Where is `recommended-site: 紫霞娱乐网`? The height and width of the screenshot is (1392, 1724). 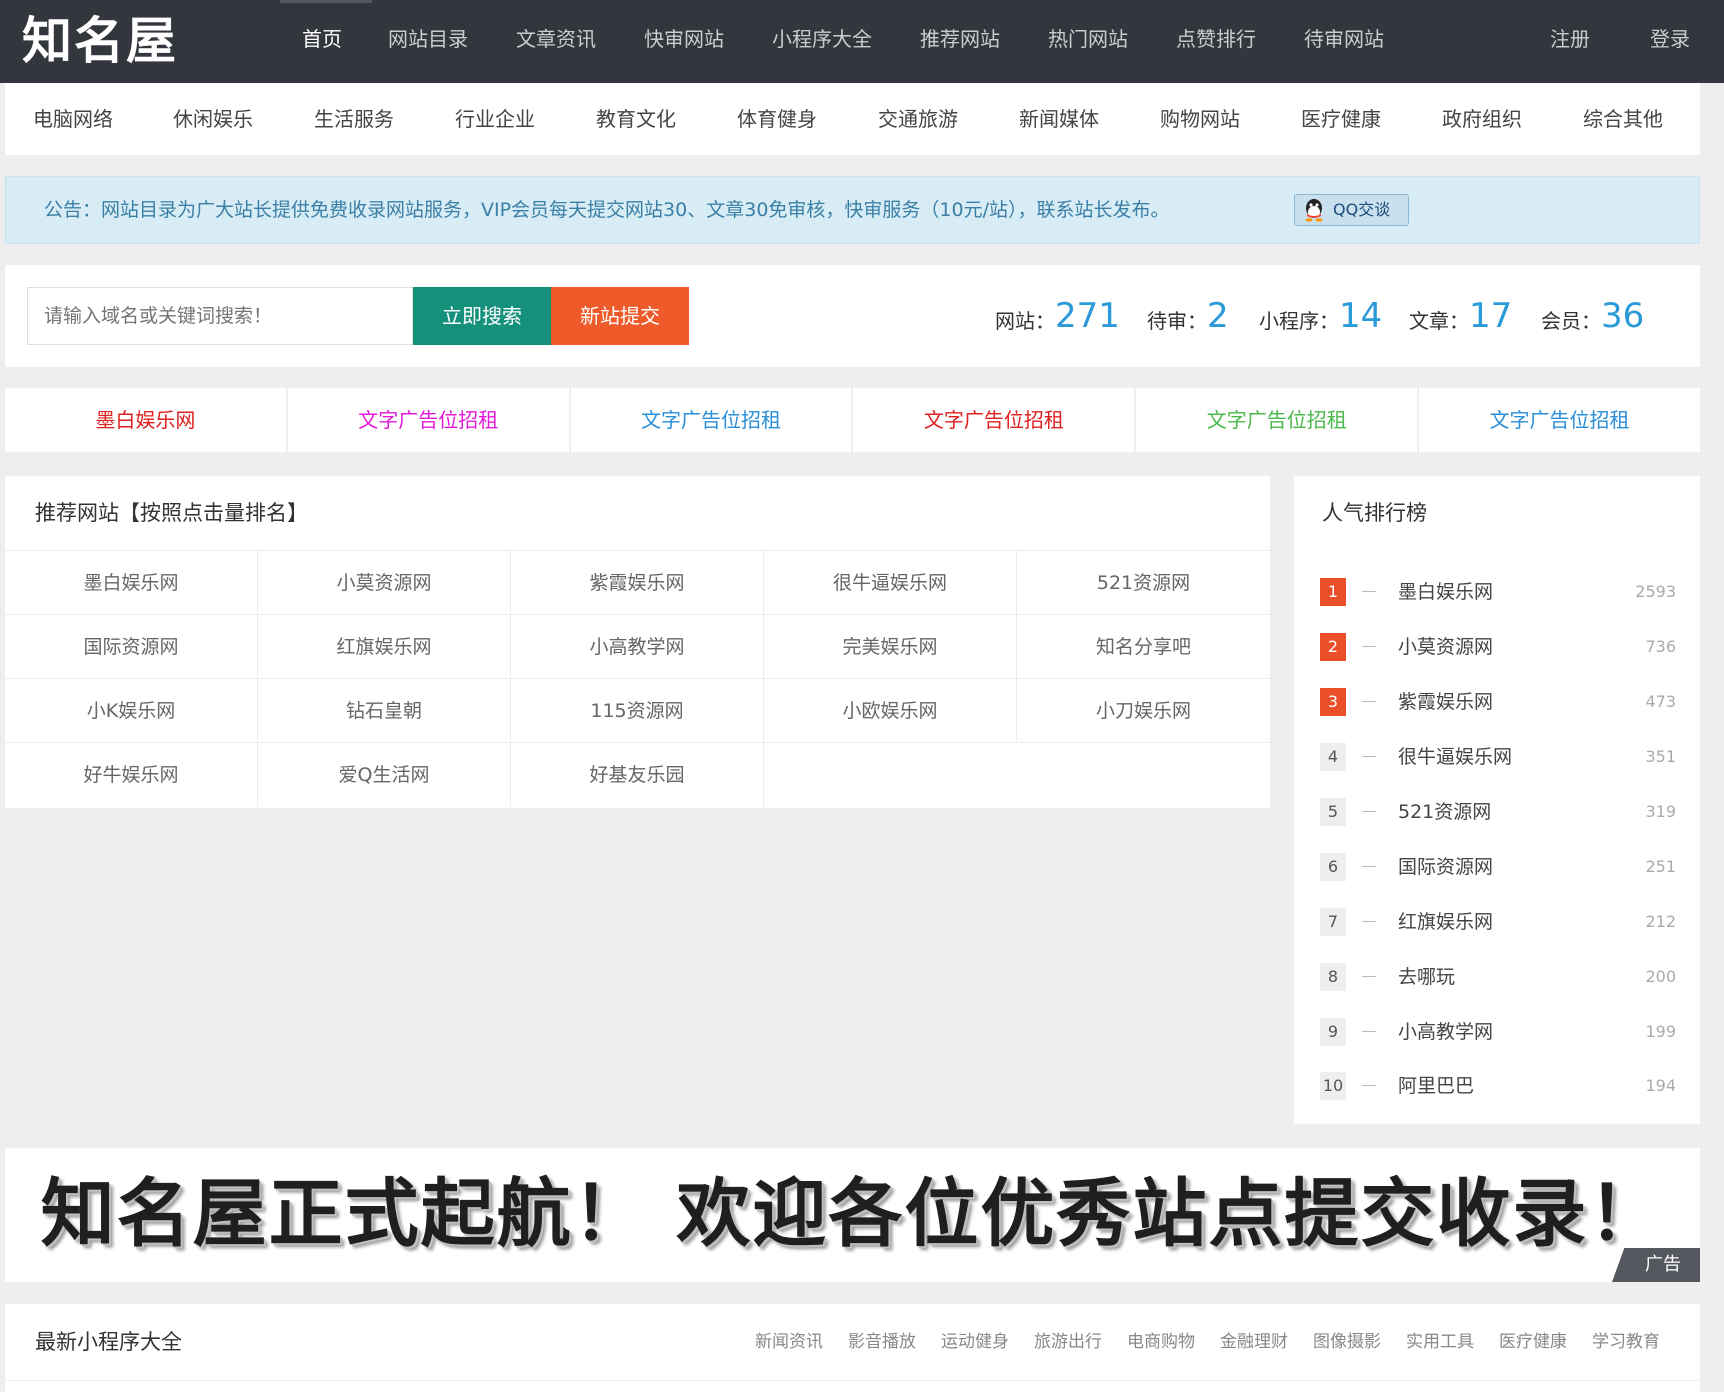
recommended-site: 紫霞娱乐网 is located at coordinates (637, 583).